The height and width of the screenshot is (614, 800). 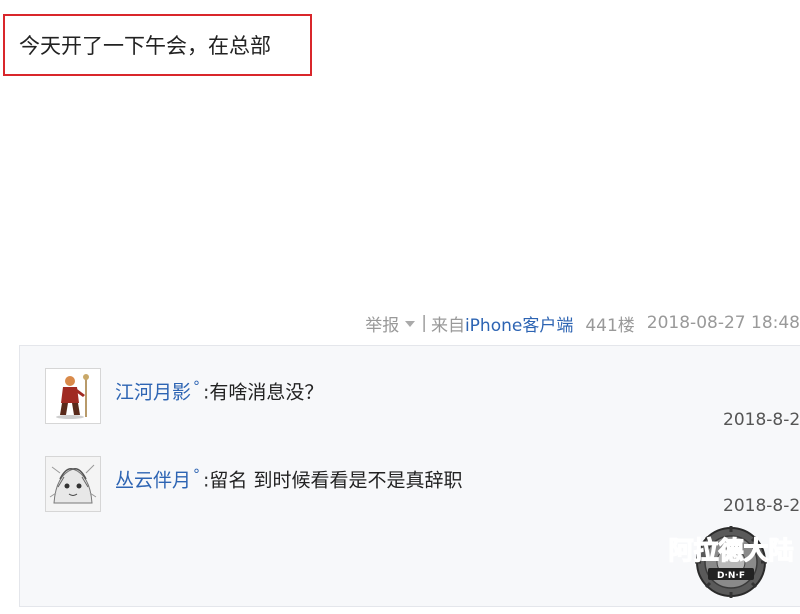 I want to click on avatar-sketch-icon, so click(x=73, y=484).